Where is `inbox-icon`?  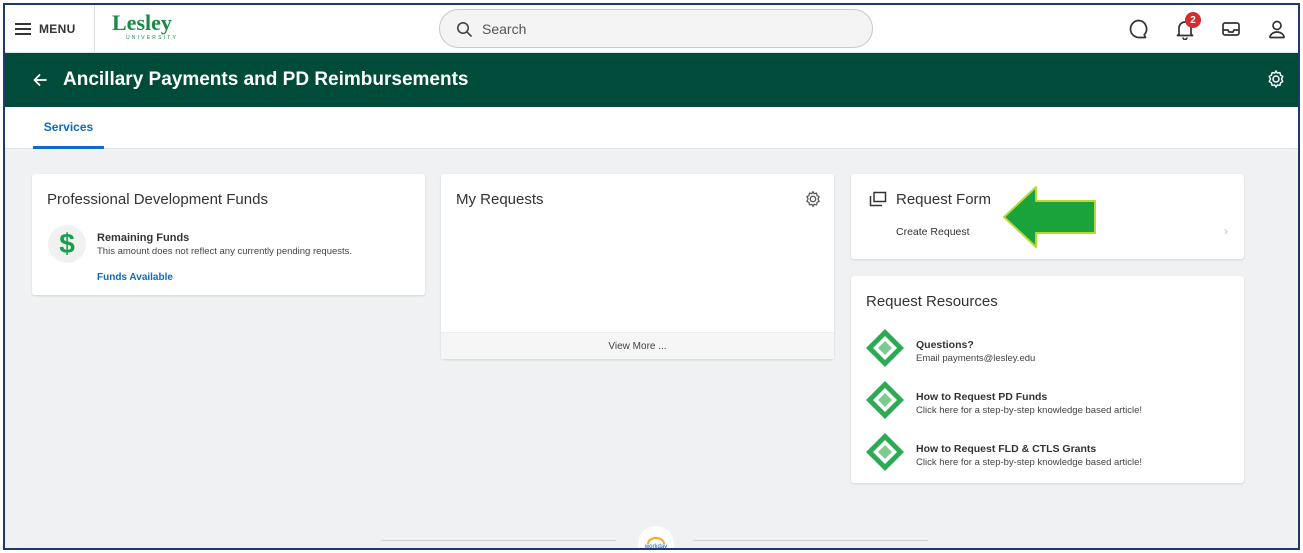 inbox-icon is located at coordinates (1231, 29).